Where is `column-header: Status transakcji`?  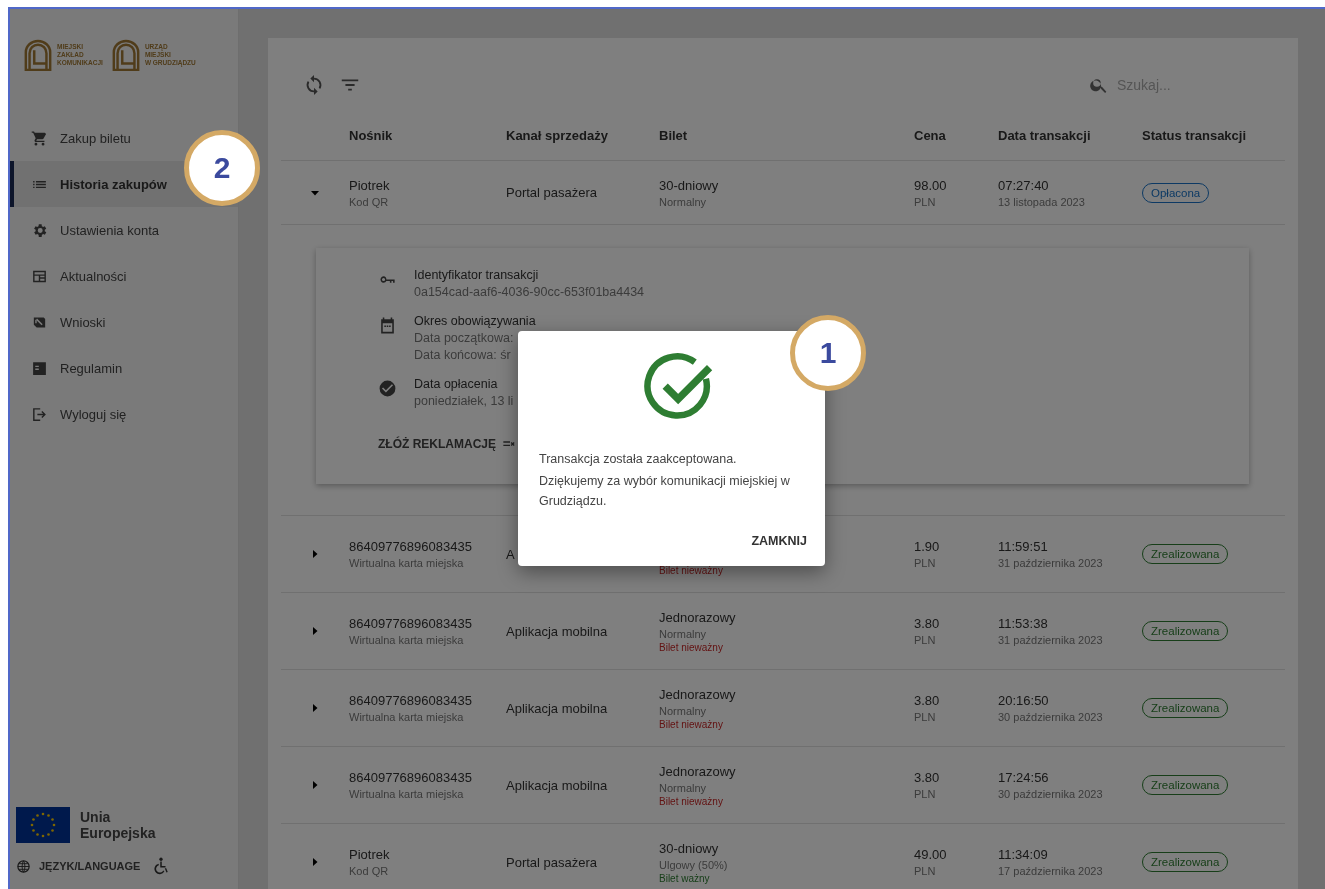
column-header: Status transakcji is located at coordinates (1195, 135).